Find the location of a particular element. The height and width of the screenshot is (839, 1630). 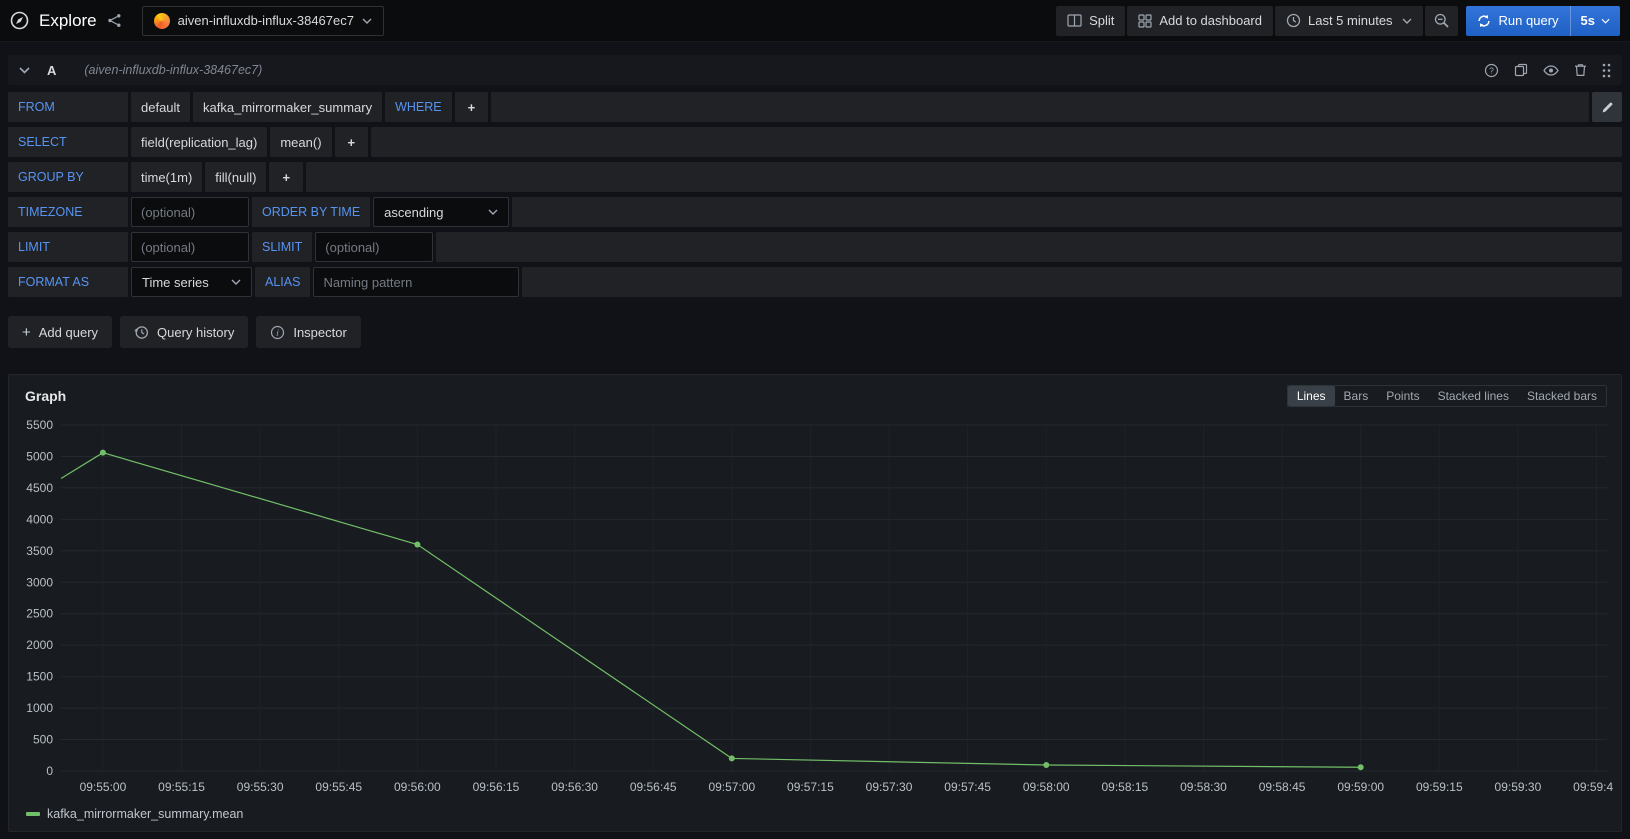

field-segment: field(replication_lag) is located at coordinates (199, 142).